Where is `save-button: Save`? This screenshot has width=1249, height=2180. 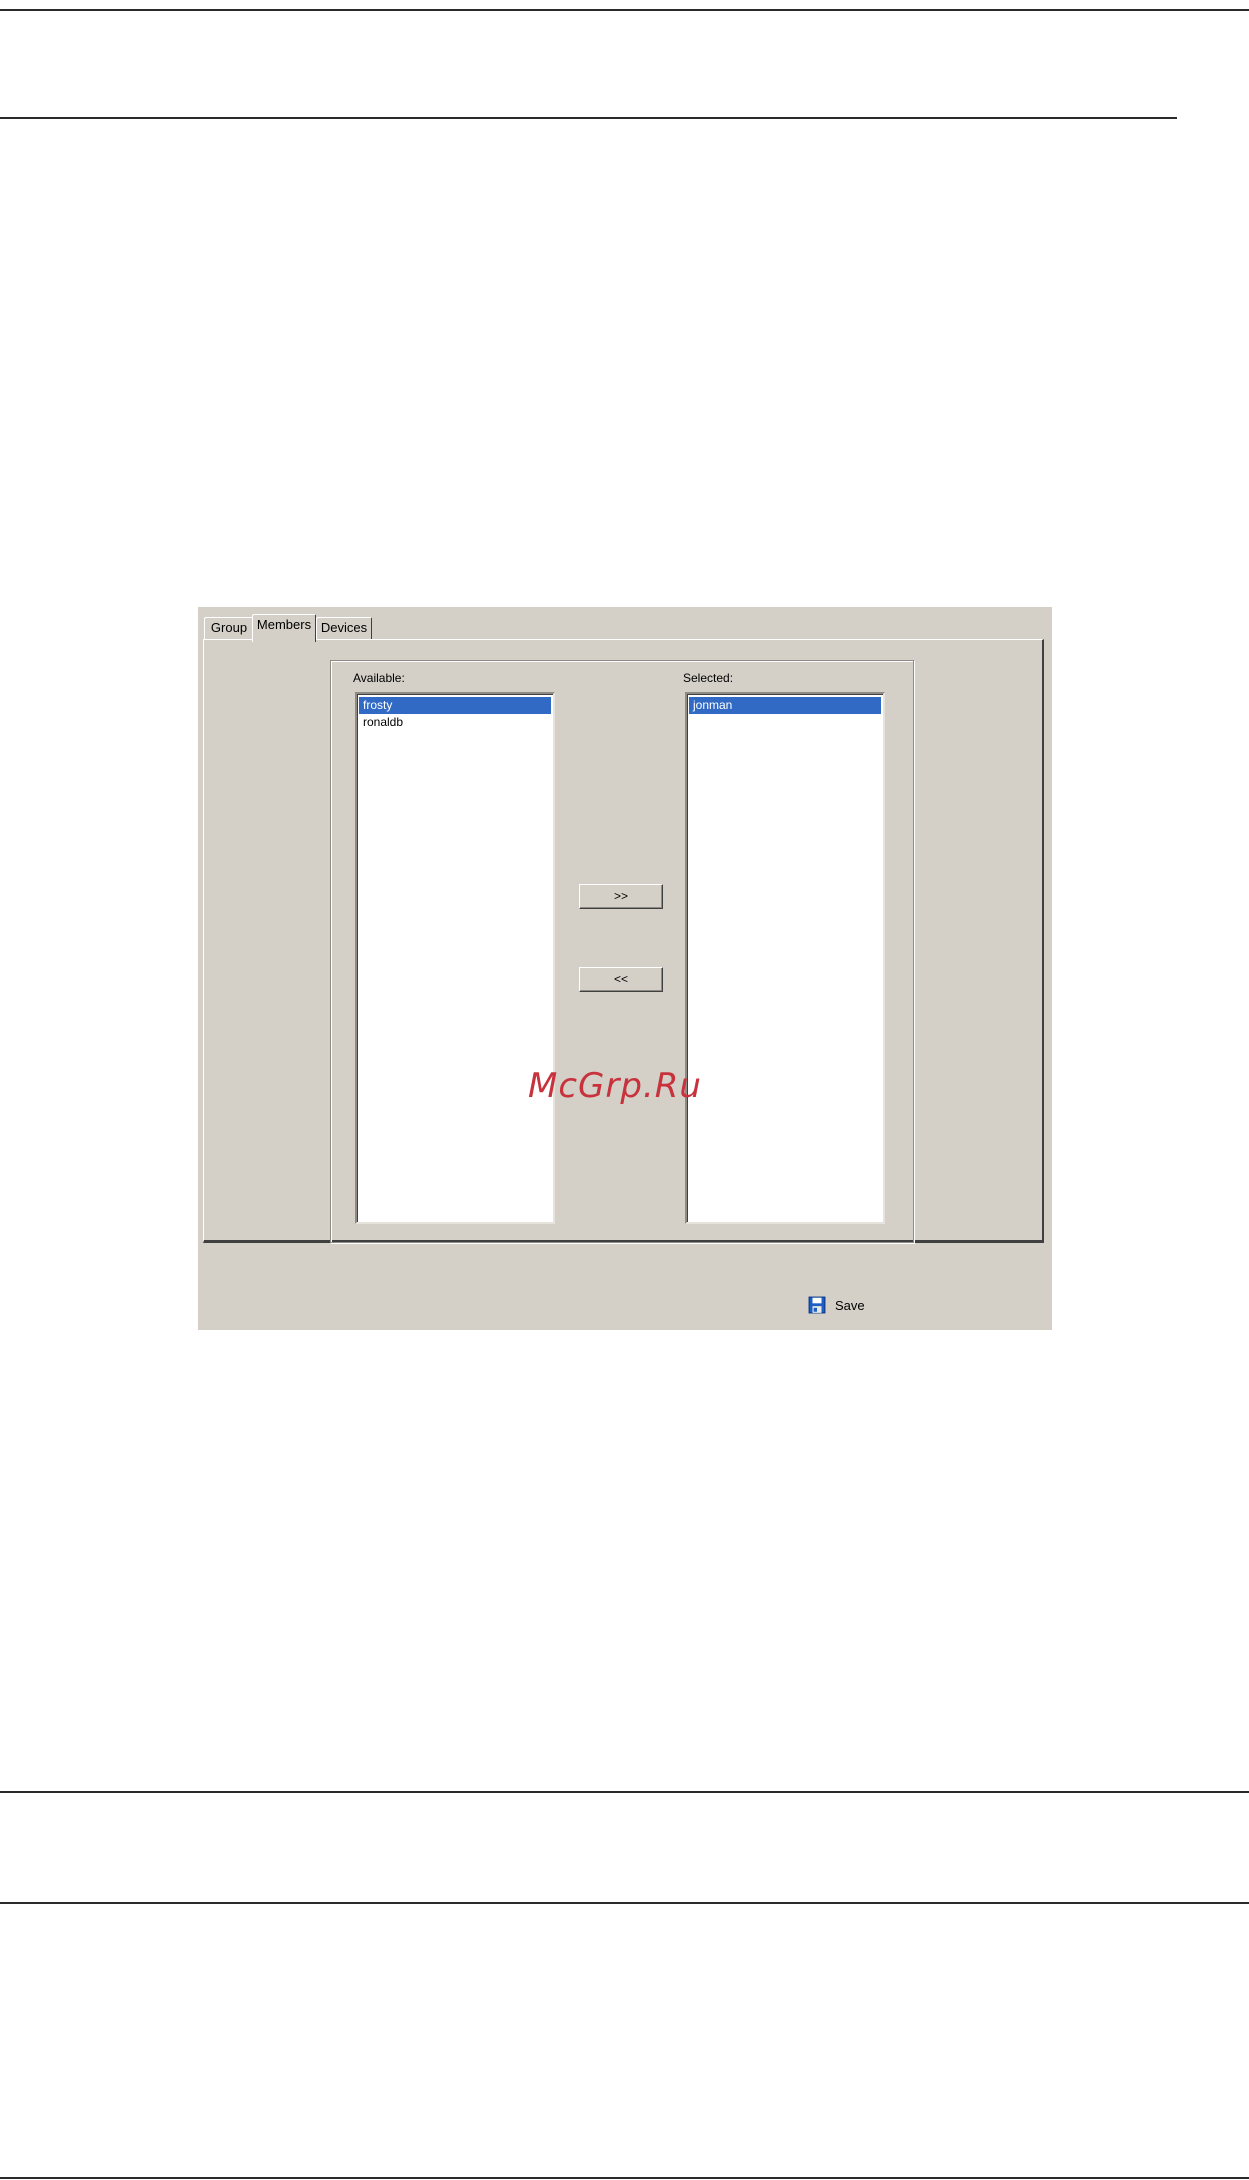 save-button: Save is located at coordinates (836, 1305).